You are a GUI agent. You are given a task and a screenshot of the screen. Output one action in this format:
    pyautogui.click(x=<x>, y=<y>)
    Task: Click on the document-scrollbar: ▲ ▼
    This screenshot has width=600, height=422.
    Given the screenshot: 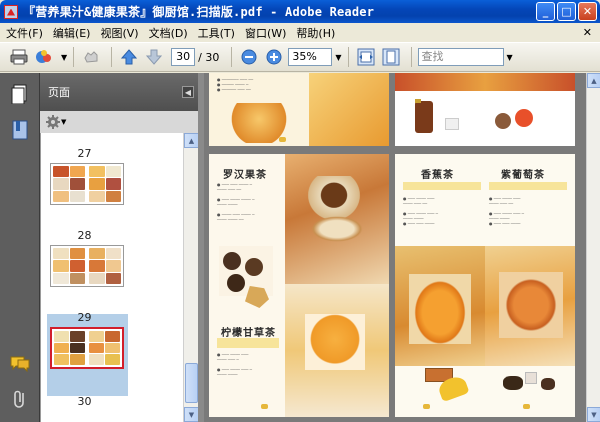 What is the action you would take?
    pyautogui.click(x=593, y=247)
    